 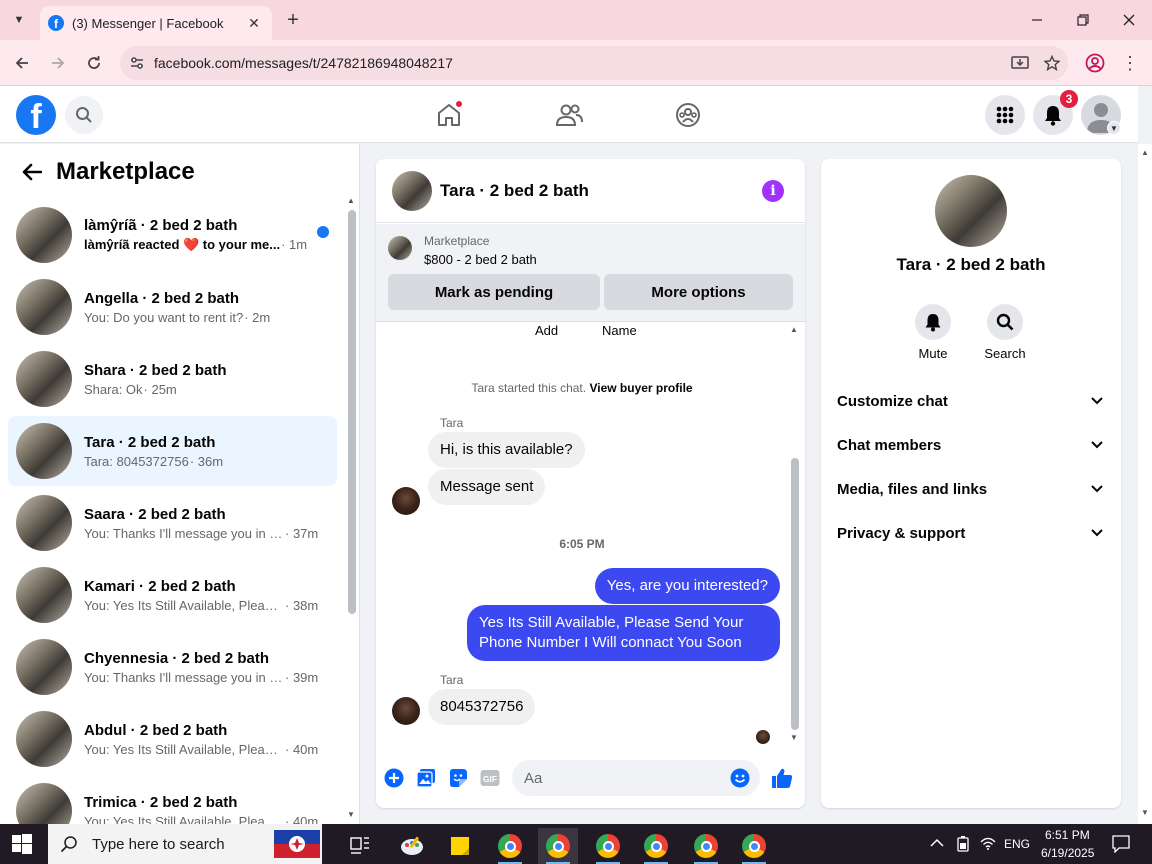 What do you see at coordinates (156, 23) in the screenshot?
I see `browser-tab: f (3) Messenger | Facebook ✕` at bounding box center [156, 23].